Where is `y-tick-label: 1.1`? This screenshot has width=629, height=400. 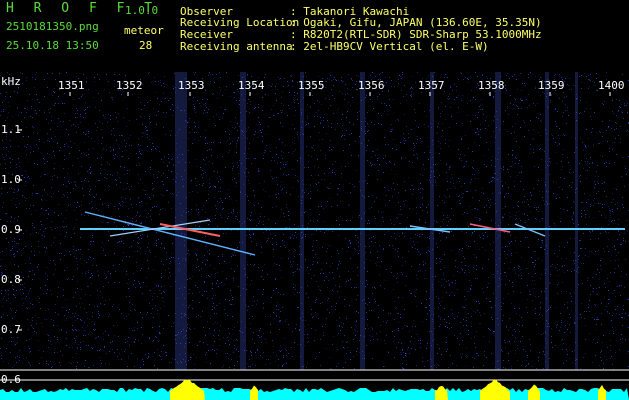
y-tick-label: 1.1 is located at coordinates (11, 129).